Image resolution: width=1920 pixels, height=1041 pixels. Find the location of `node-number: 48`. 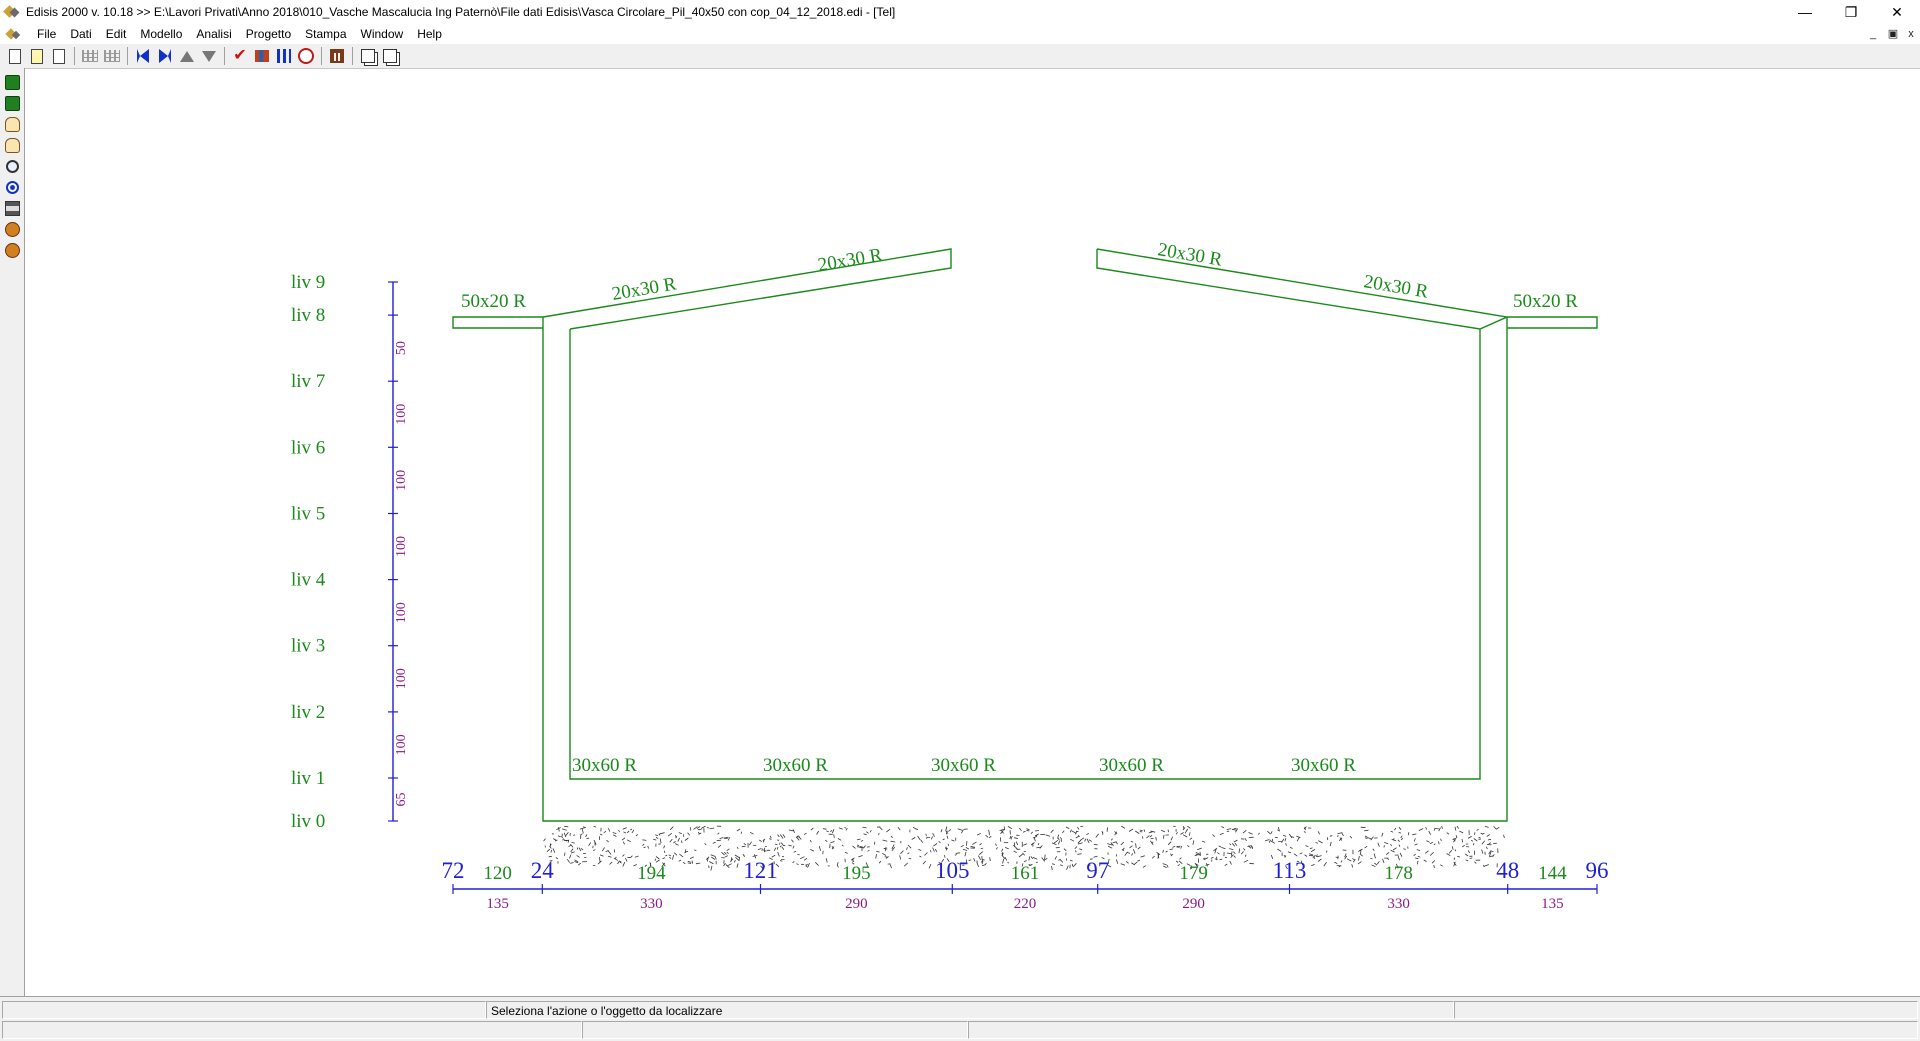

node-number: 48 is located at coordinates (1507, 870).